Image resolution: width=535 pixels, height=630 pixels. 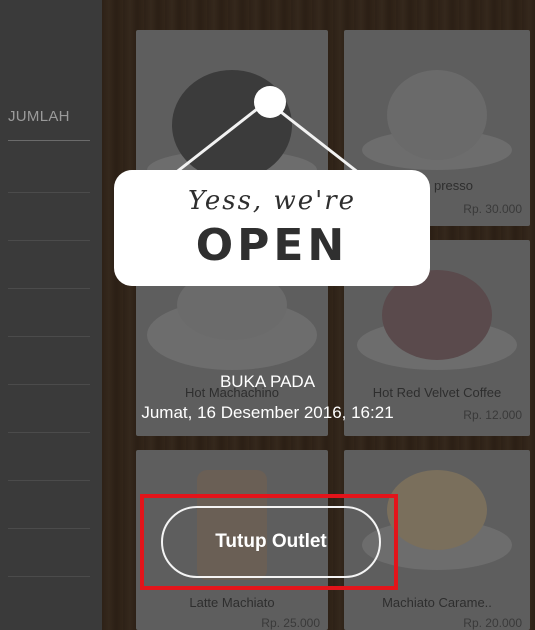 I want to click on header-divider, so click(x=49, y=140).